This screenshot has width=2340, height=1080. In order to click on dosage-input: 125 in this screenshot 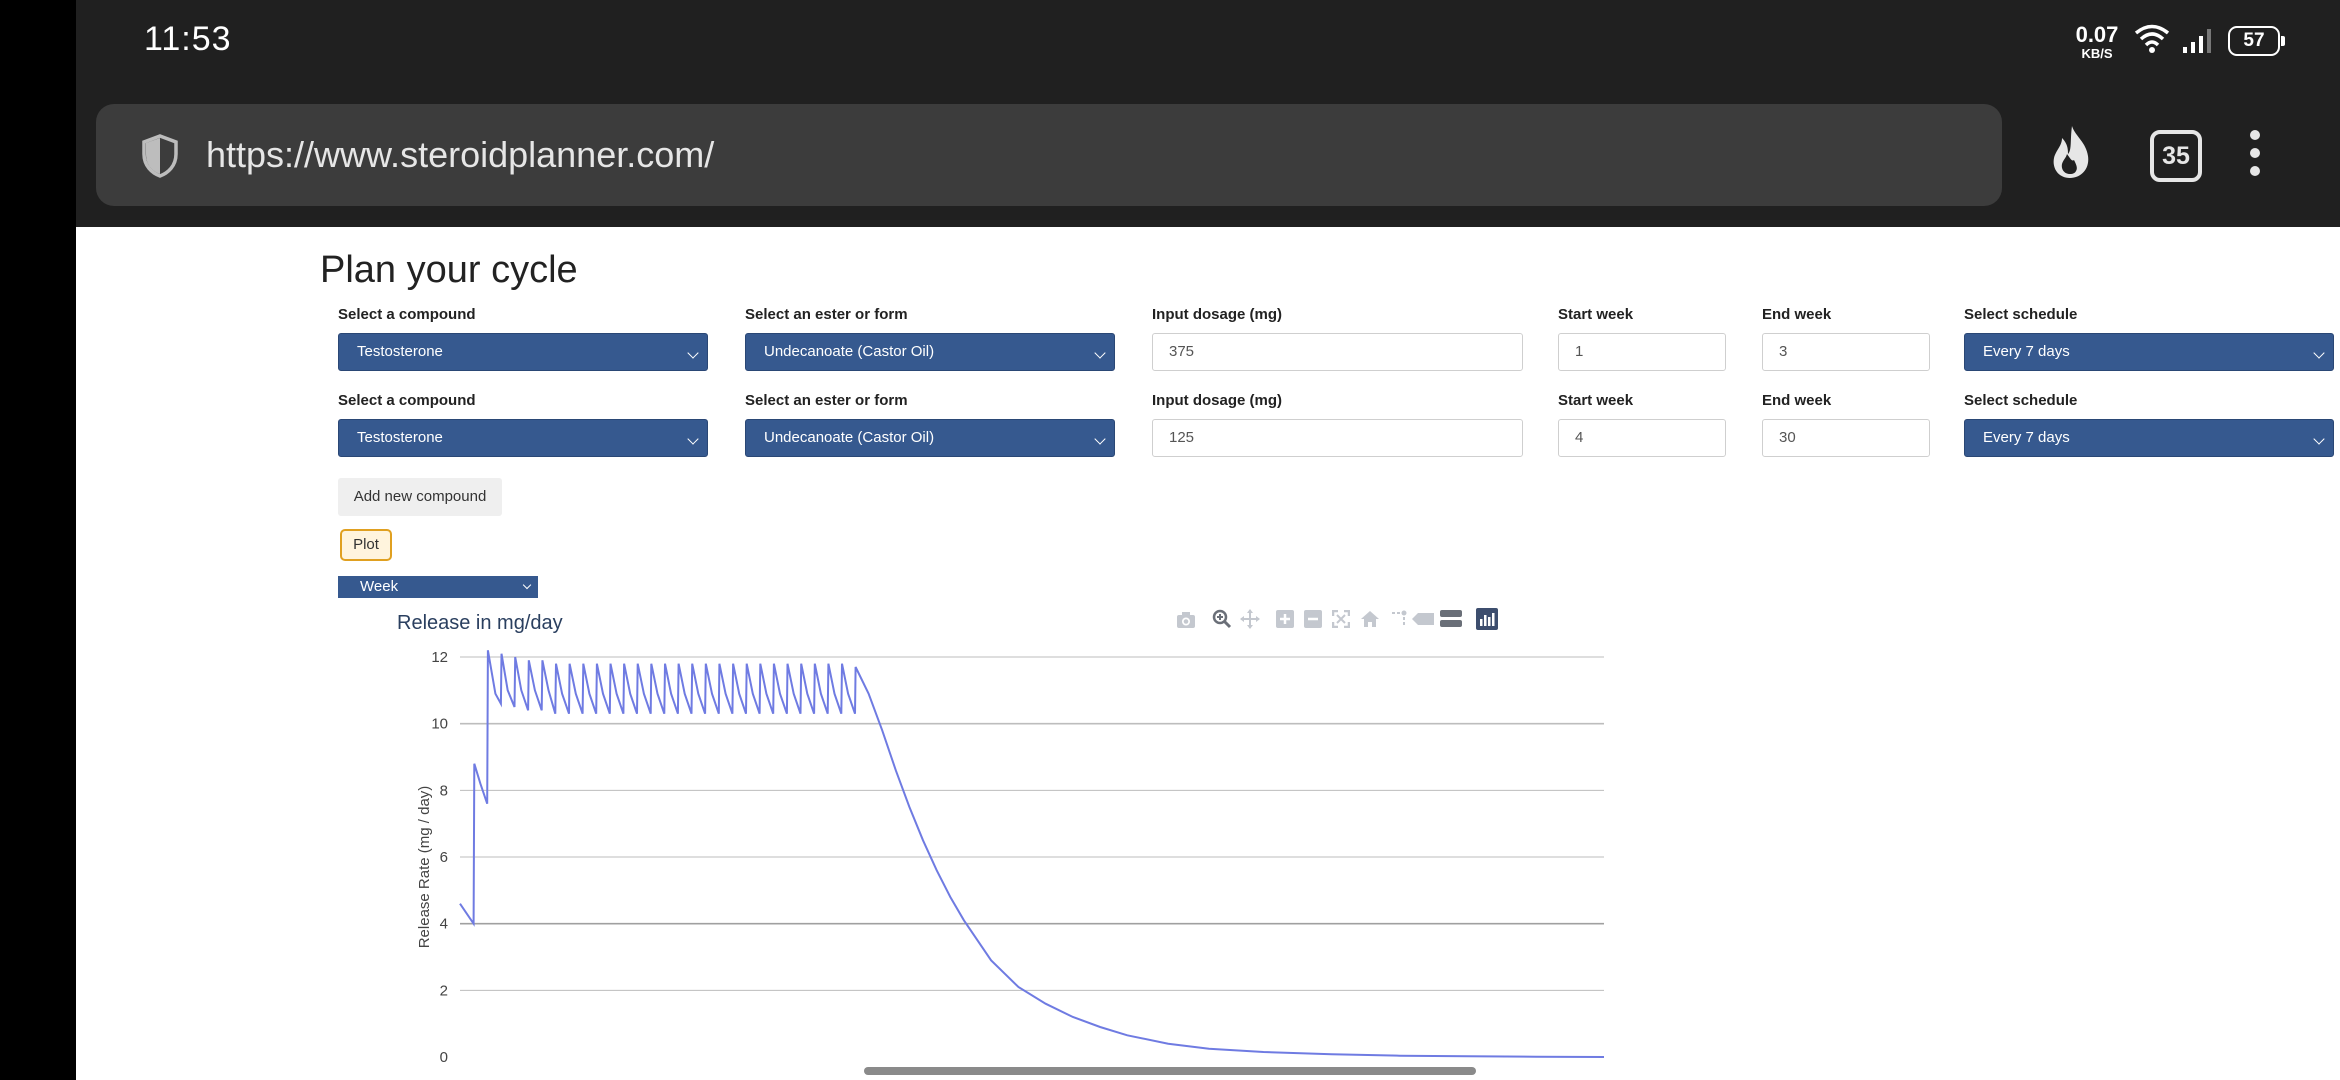, I will do `click(1337, 438)`.